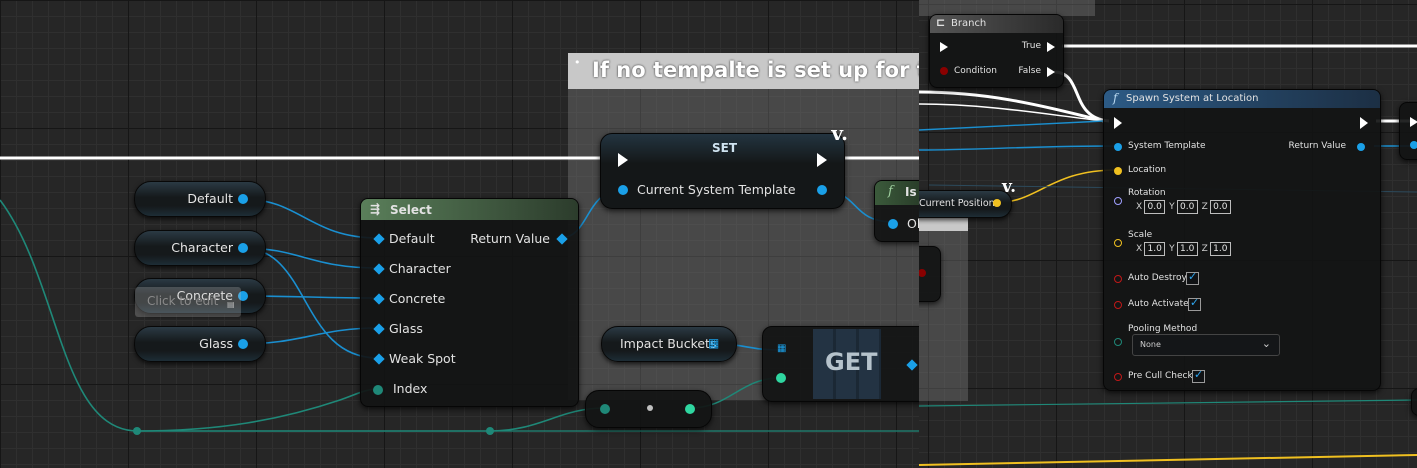 The width and height of the screenshot is (1417, 468). I want to click on set-input-pin, so click(623, 190).